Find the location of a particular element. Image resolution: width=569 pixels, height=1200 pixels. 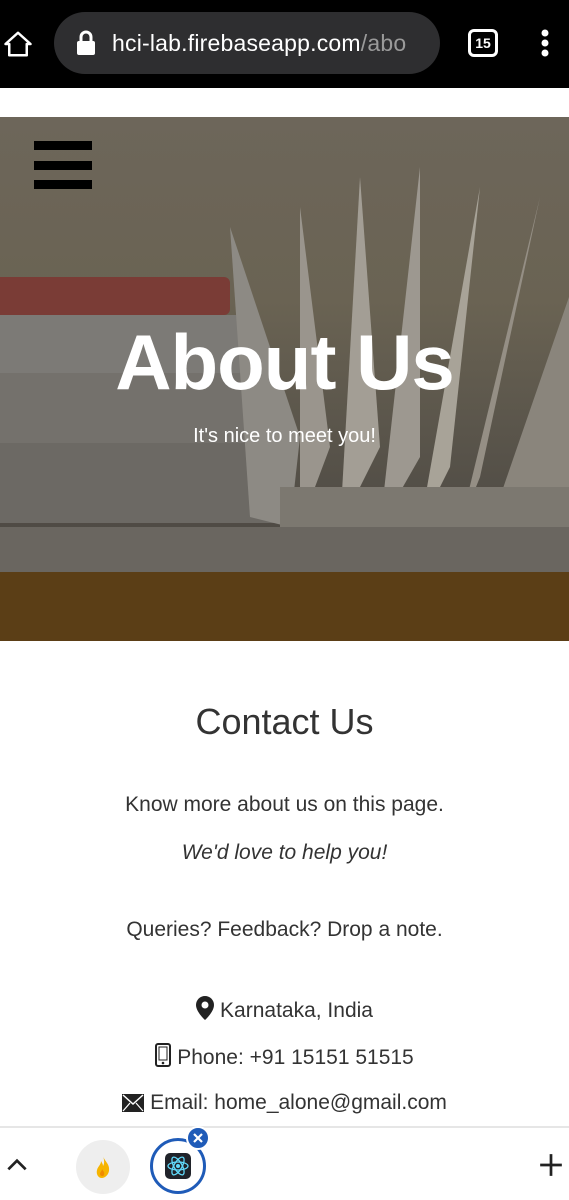

tab-count: 15 is located at coordinates (483, 43).